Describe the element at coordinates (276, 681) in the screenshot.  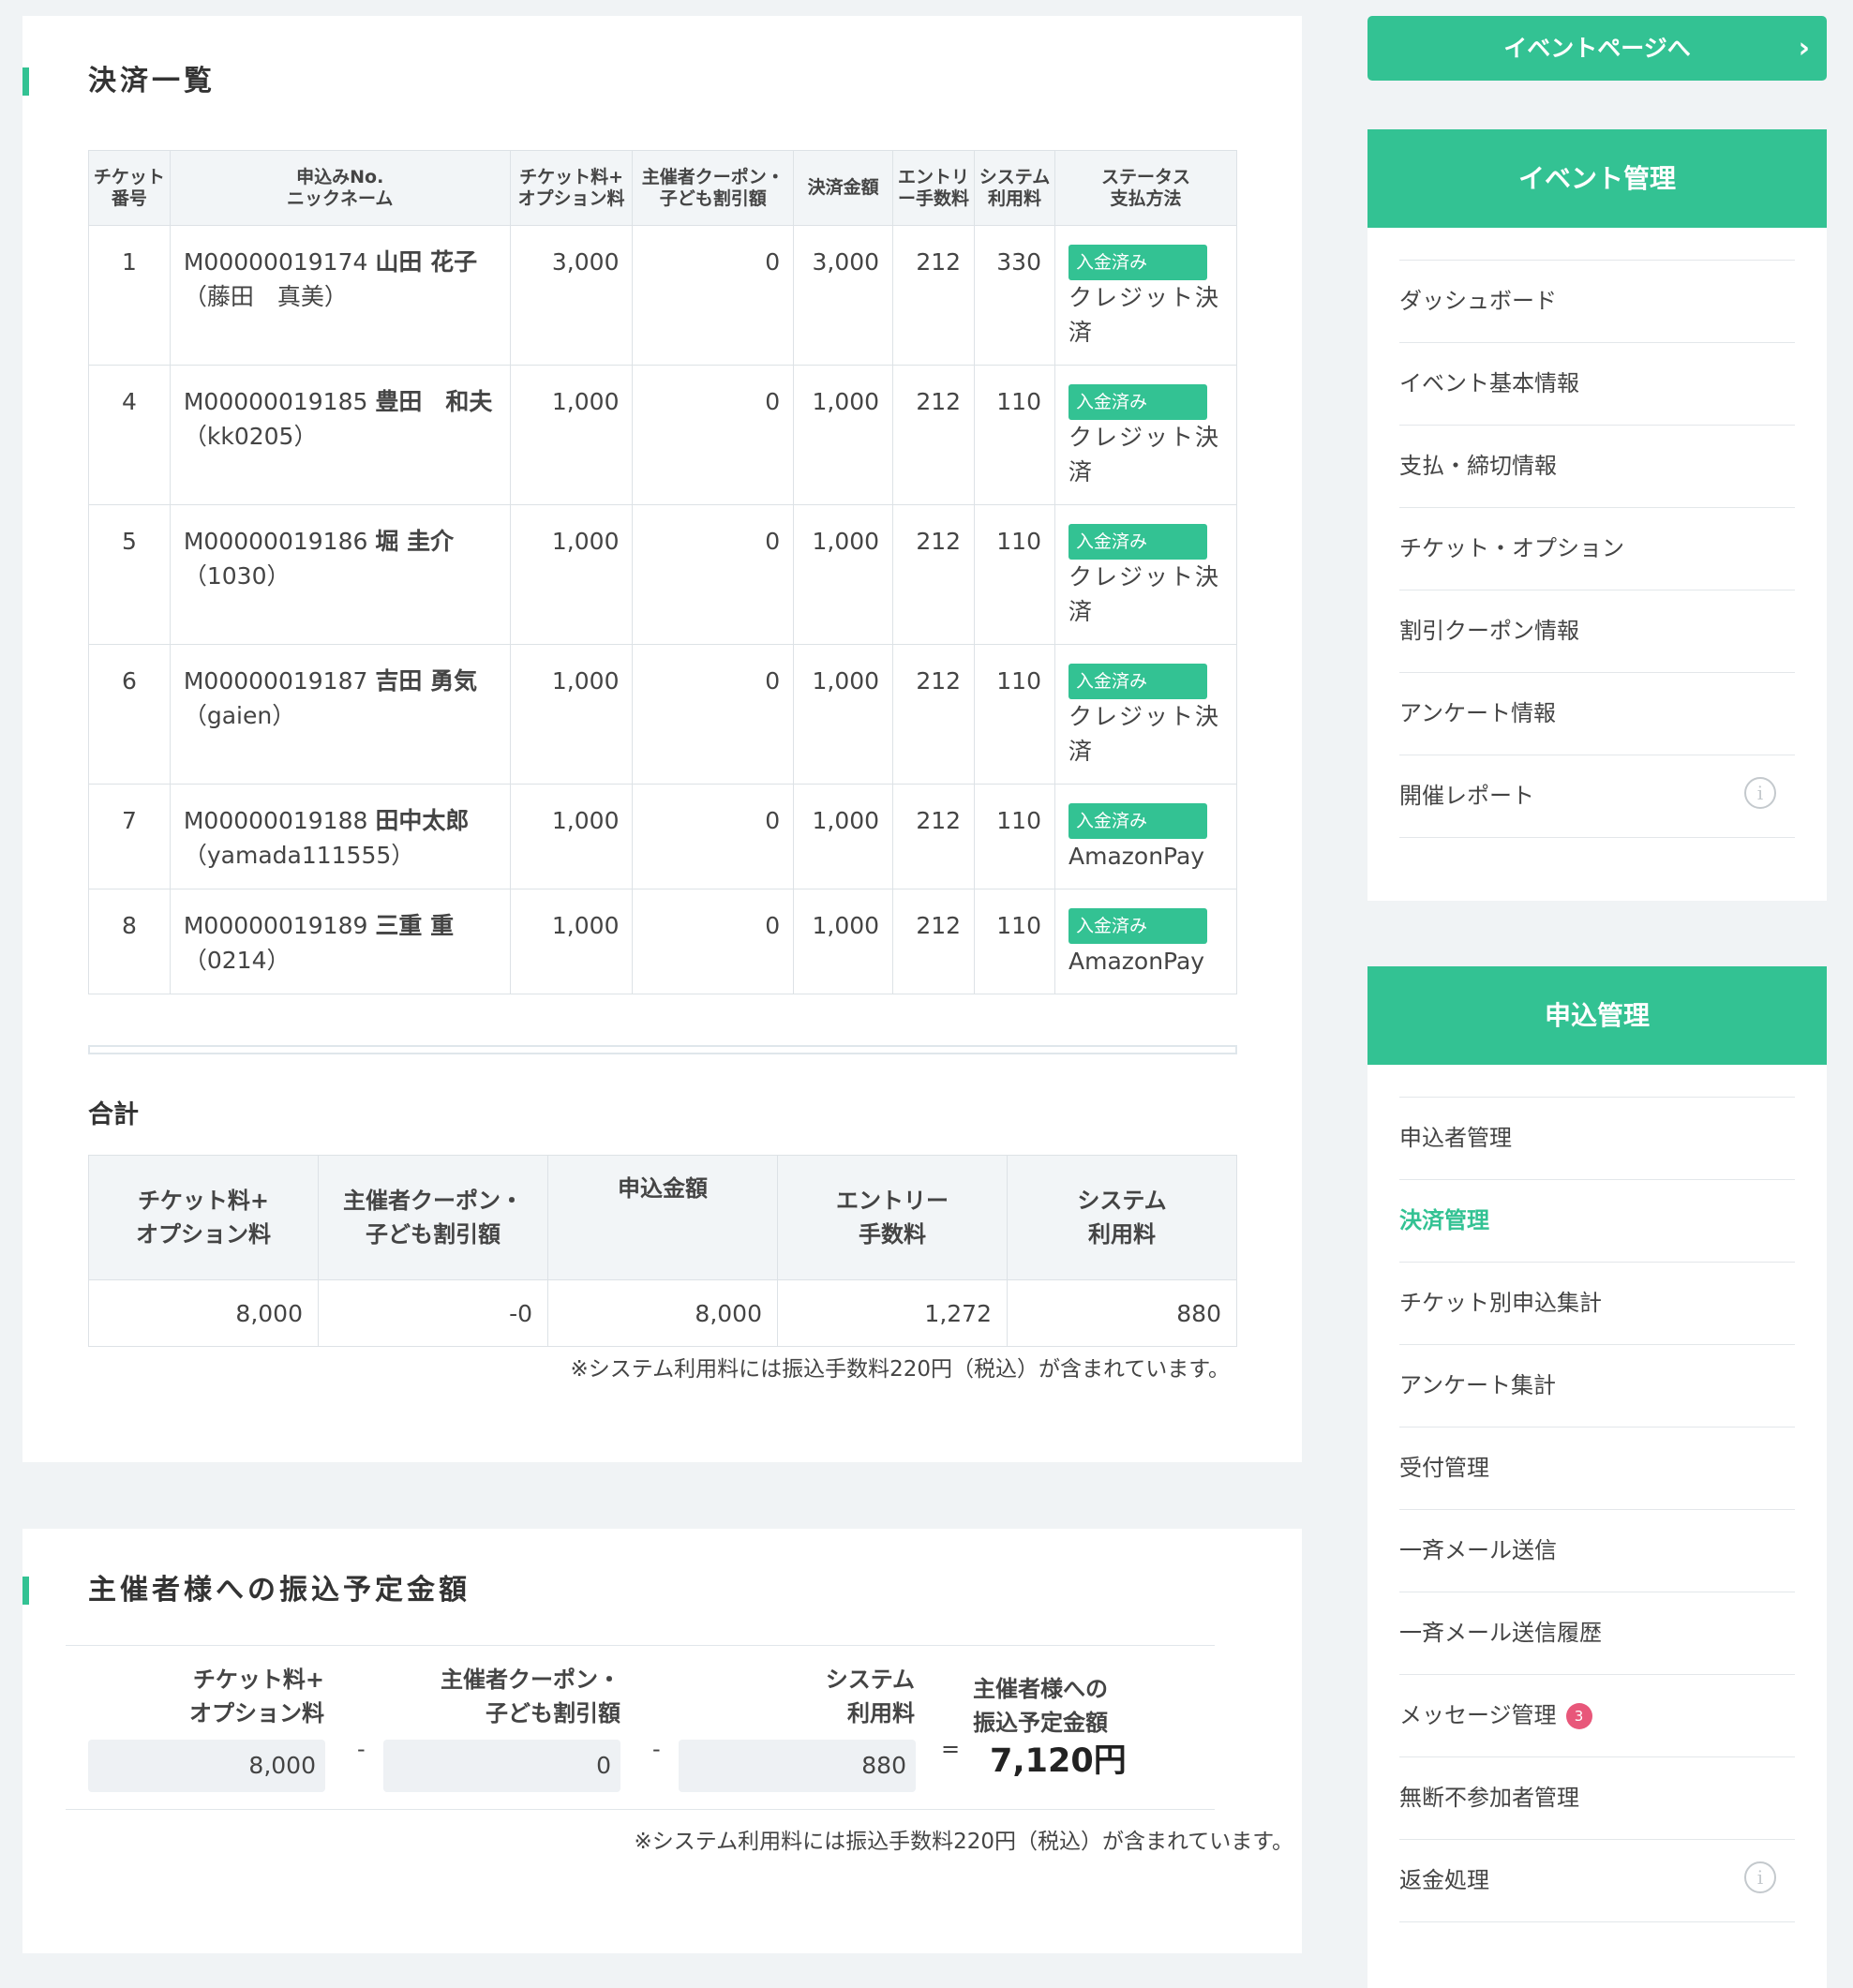
I see `application-no: M00000019187` at that location.